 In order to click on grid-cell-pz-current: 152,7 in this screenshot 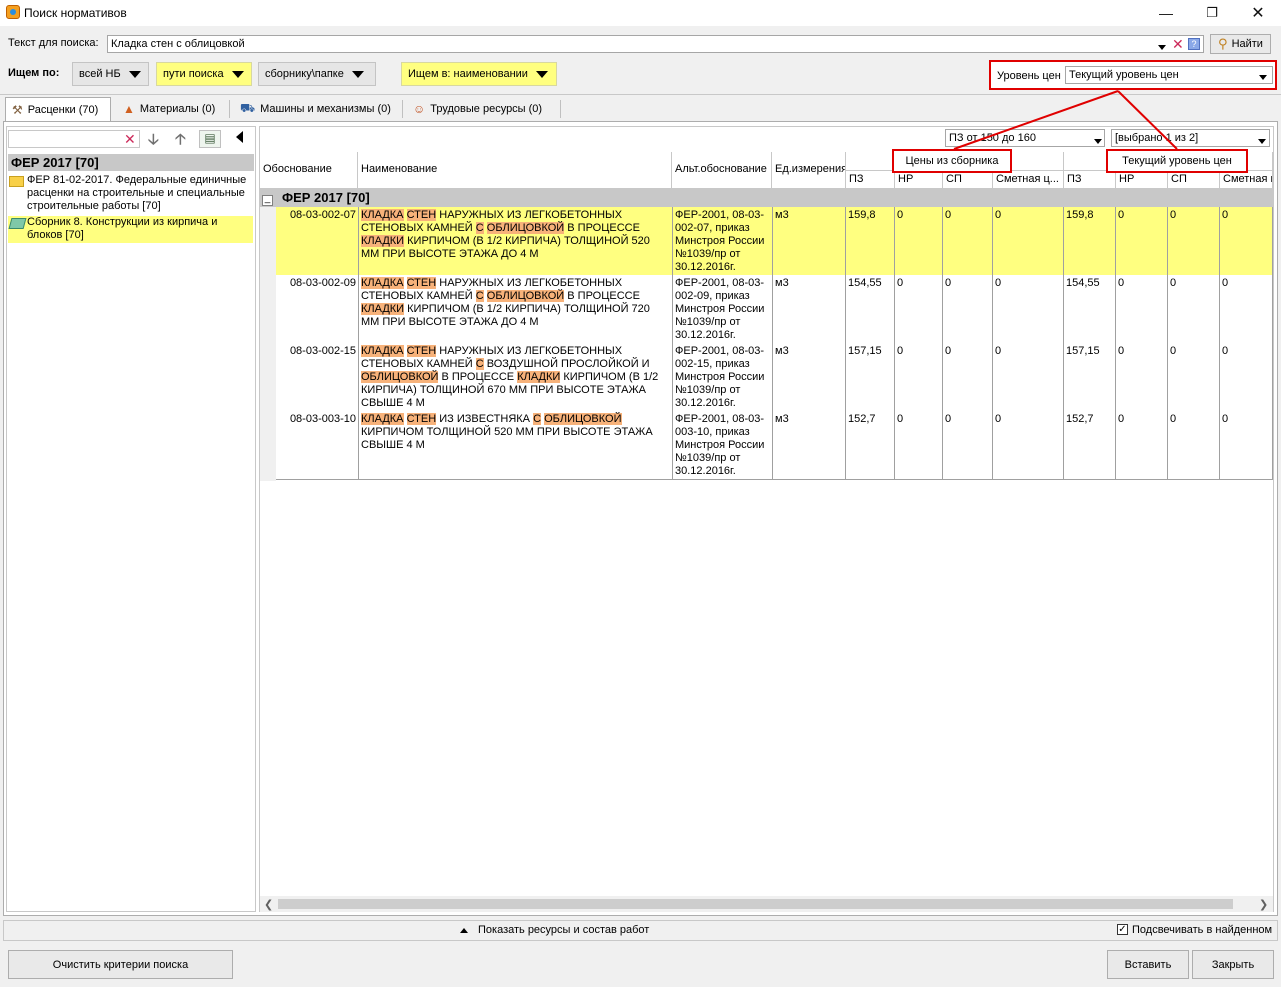, I will do `click(1090, 445)`.